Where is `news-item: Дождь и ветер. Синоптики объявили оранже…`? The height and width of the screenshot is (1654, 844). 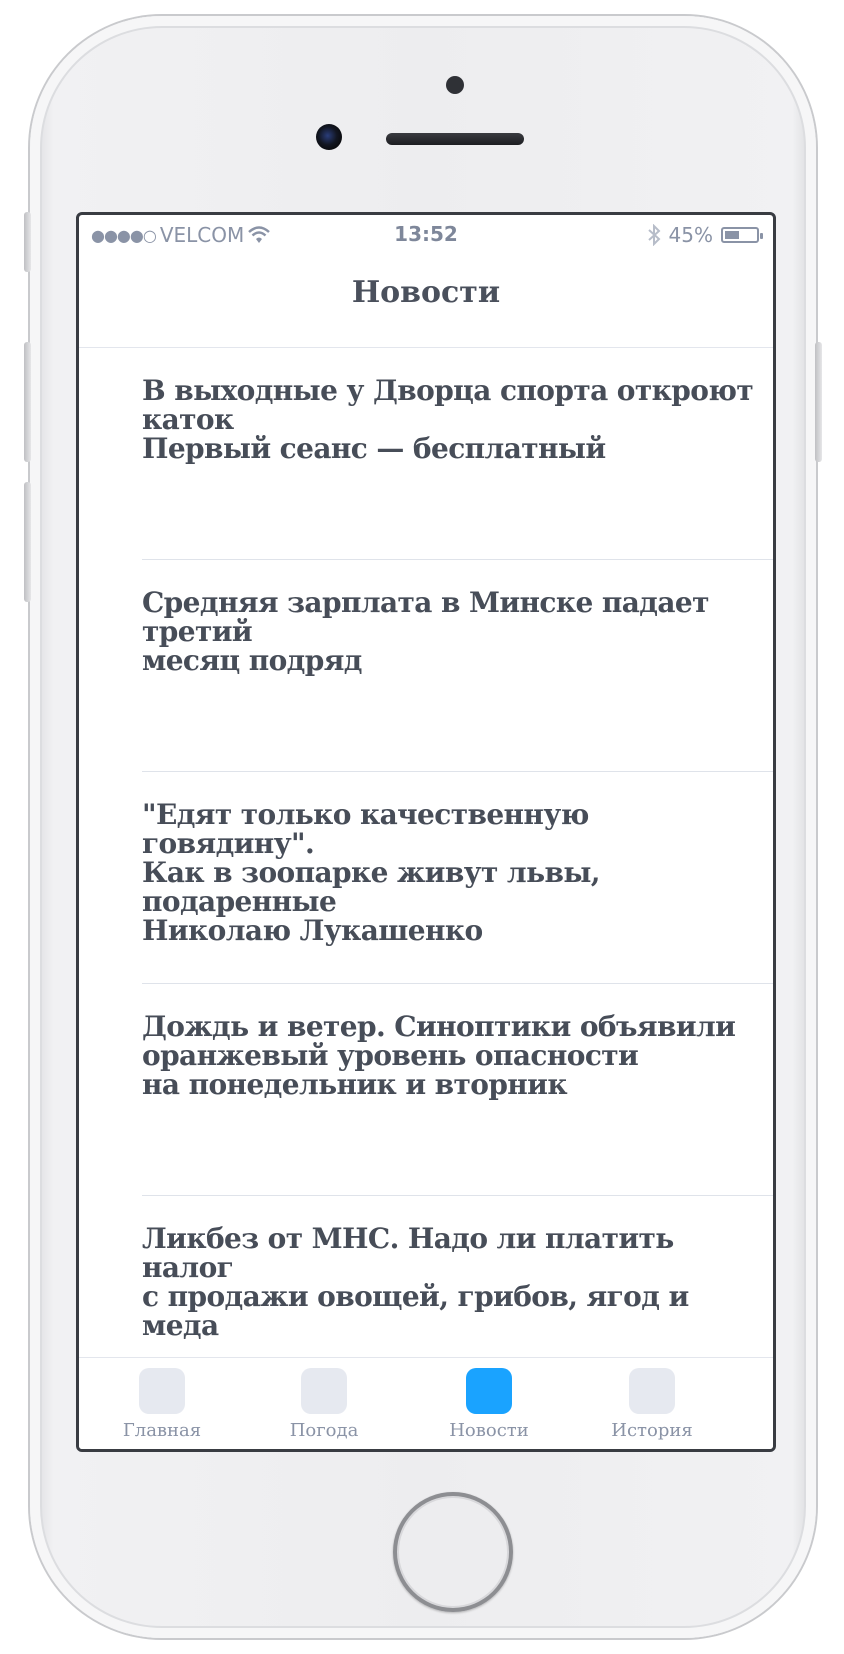
news-item: Дождь и ветер. Синоптики объявили оранже… is located at coordinates (426, 1090).